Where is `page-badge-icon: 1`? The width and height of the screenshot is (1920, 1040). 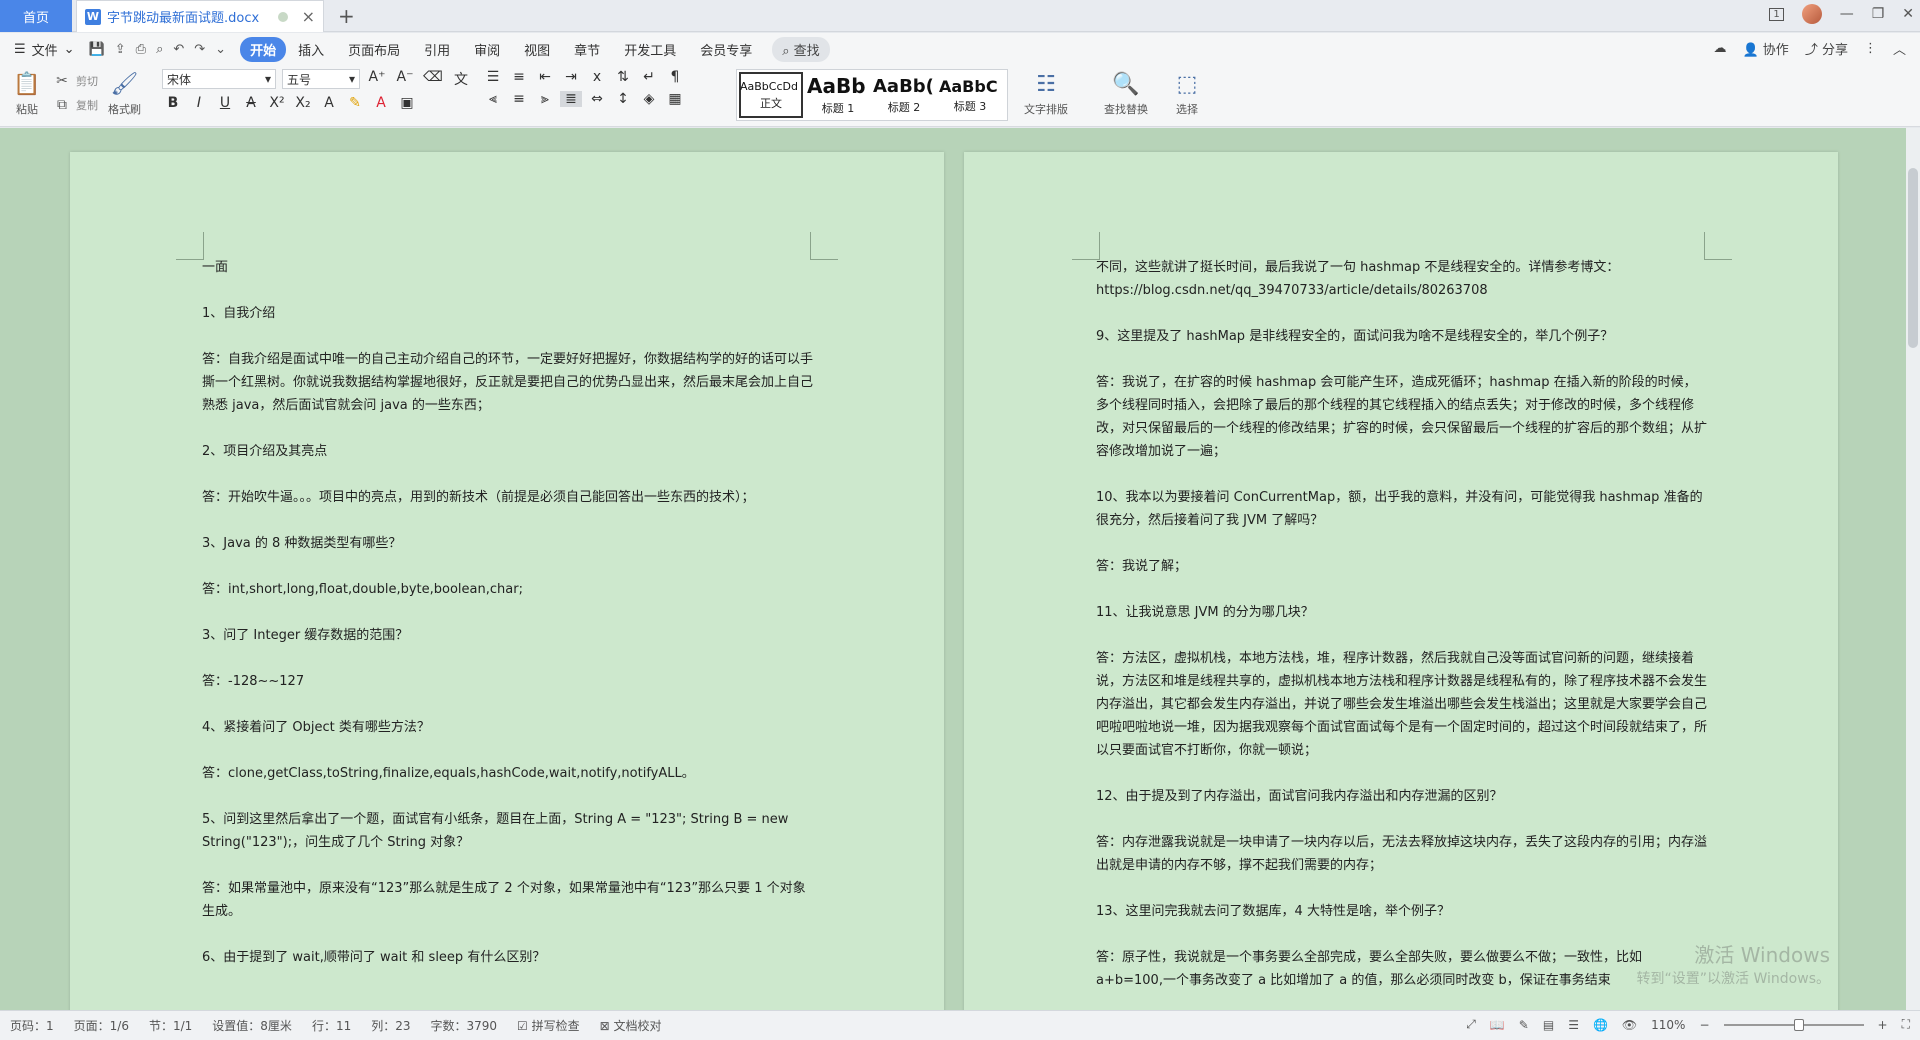
page-badge-icon: 1 is located at coordinates (1776, 14).